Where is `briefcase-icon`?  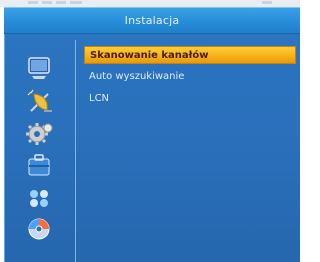
briefcase-icon is located at coordinates (39, 165).